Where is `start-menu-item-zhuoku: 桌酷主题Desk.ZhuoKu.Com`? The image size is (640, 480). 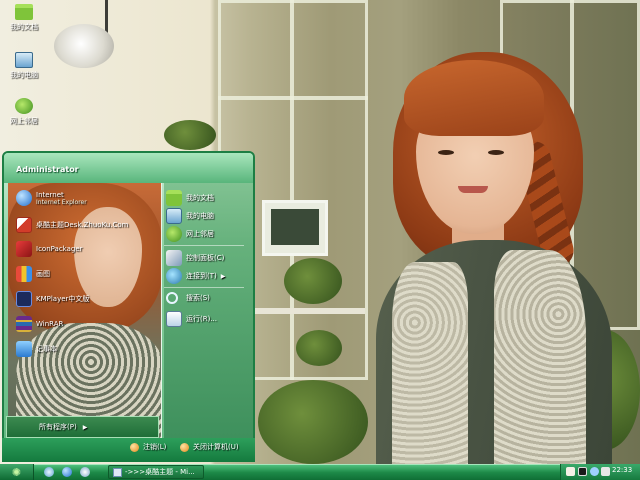
start-menu-item-zhuoku: 桌酷主题Desk.ZhuoKu.Com is located at coordinates (72, 225).